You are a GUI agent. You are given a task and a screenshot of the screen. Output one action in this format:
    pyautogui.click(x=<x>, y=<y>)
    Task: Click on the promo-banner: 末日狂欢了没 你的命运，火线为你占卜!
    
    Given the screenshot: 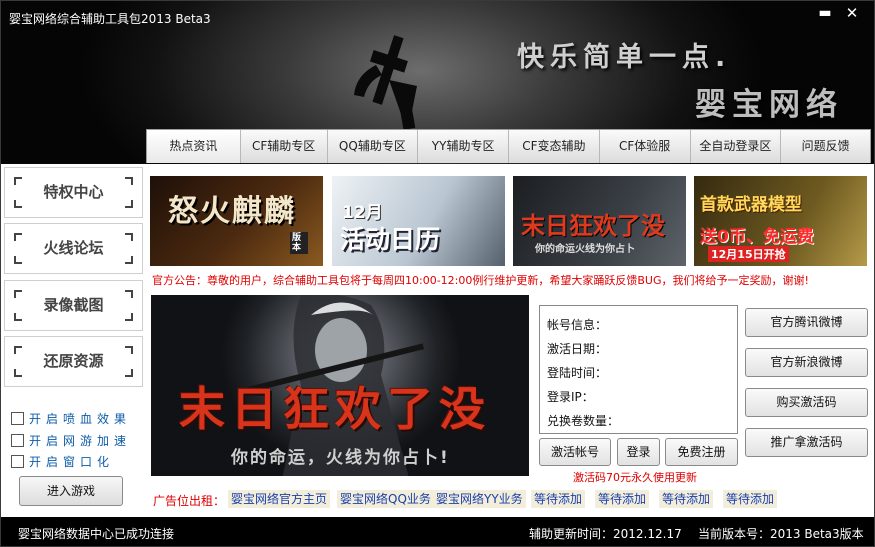 What is the action you would take?
    pyautogui.click(x=340, y=385)
    